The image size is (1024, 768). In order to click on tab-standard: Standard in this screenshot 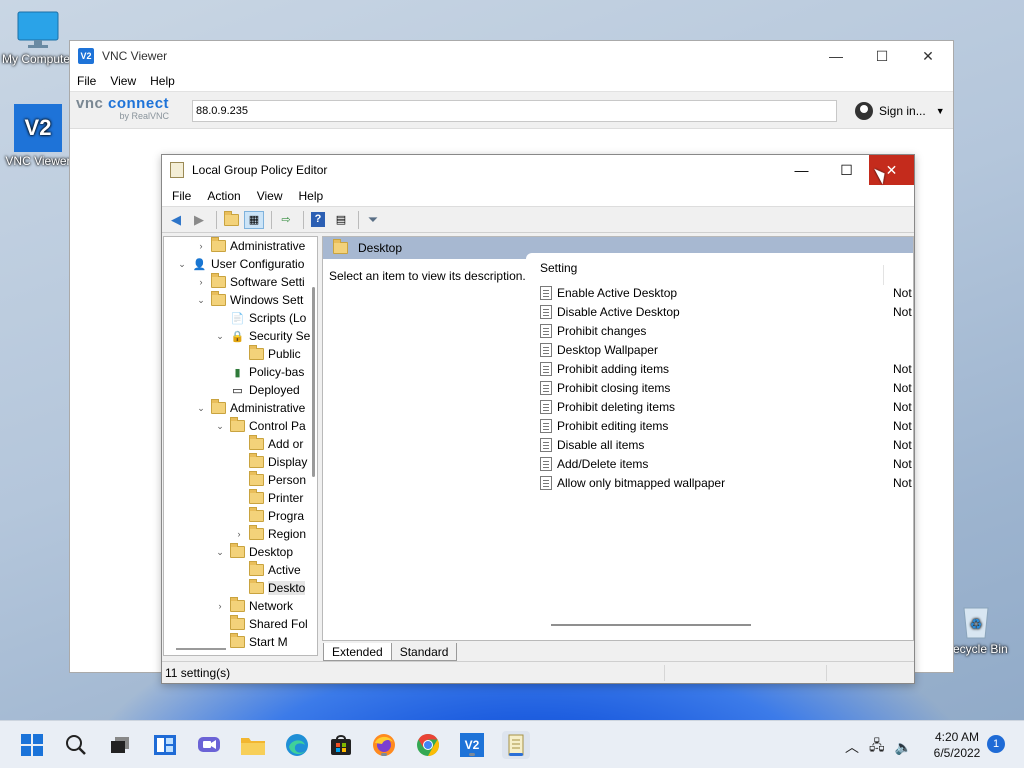, I will do `click(424, 652)`.